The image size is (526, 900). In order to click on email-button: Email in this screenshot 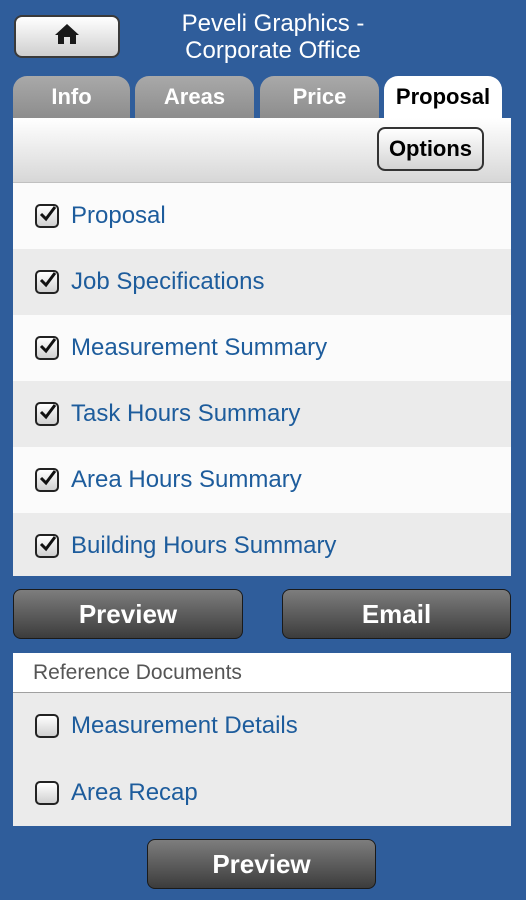, I will do `click(396, 614)`.